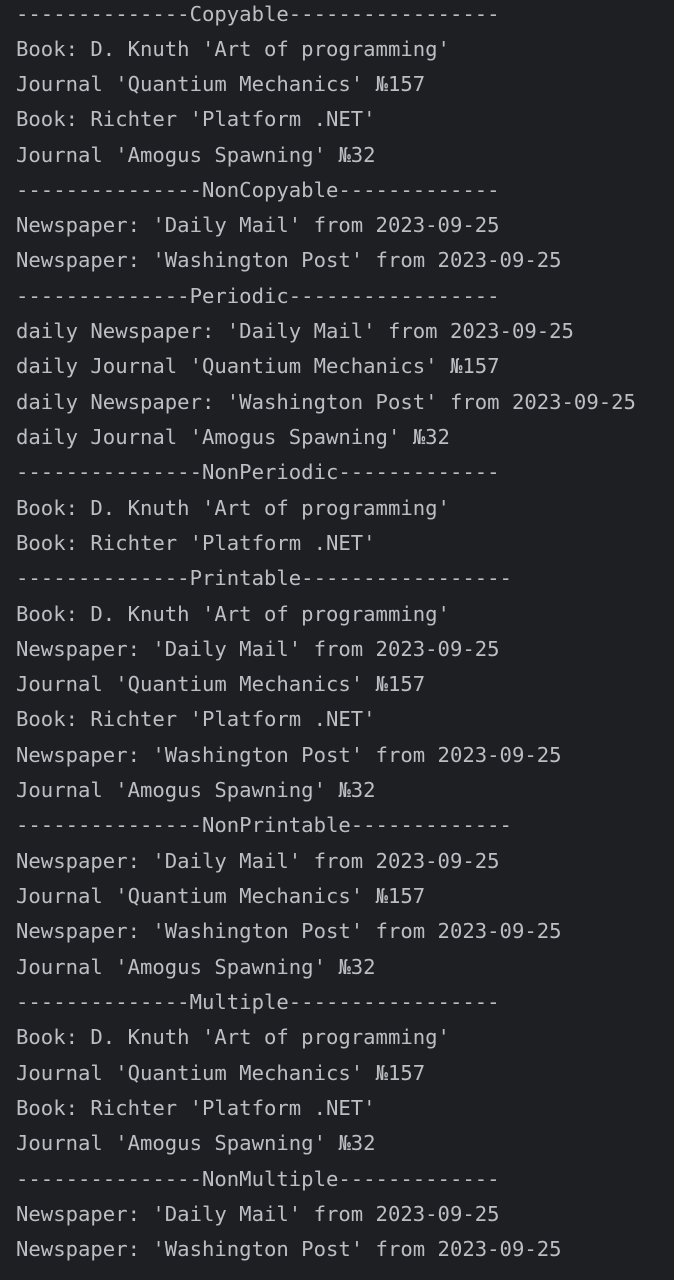 This screenshot has height=1280, width=674. I want to click on console-line-separator: --------------Periodic-----------------, so click(258, 296).